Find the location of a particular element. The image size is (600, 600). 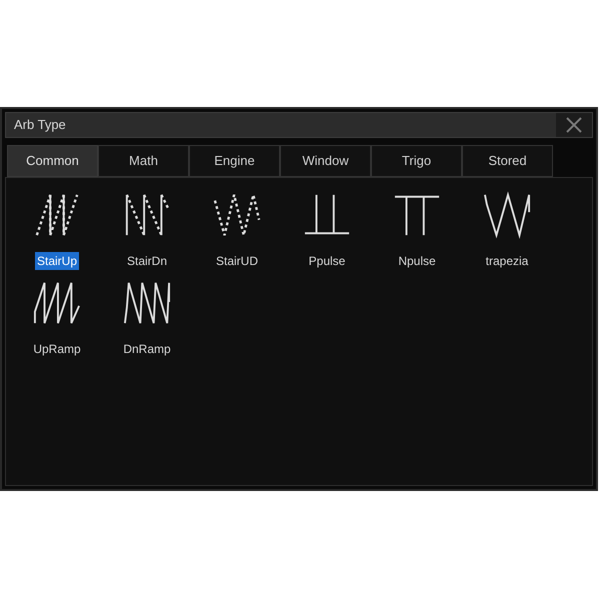

waveform-label: Npulse is located at coordinates (417, 261).